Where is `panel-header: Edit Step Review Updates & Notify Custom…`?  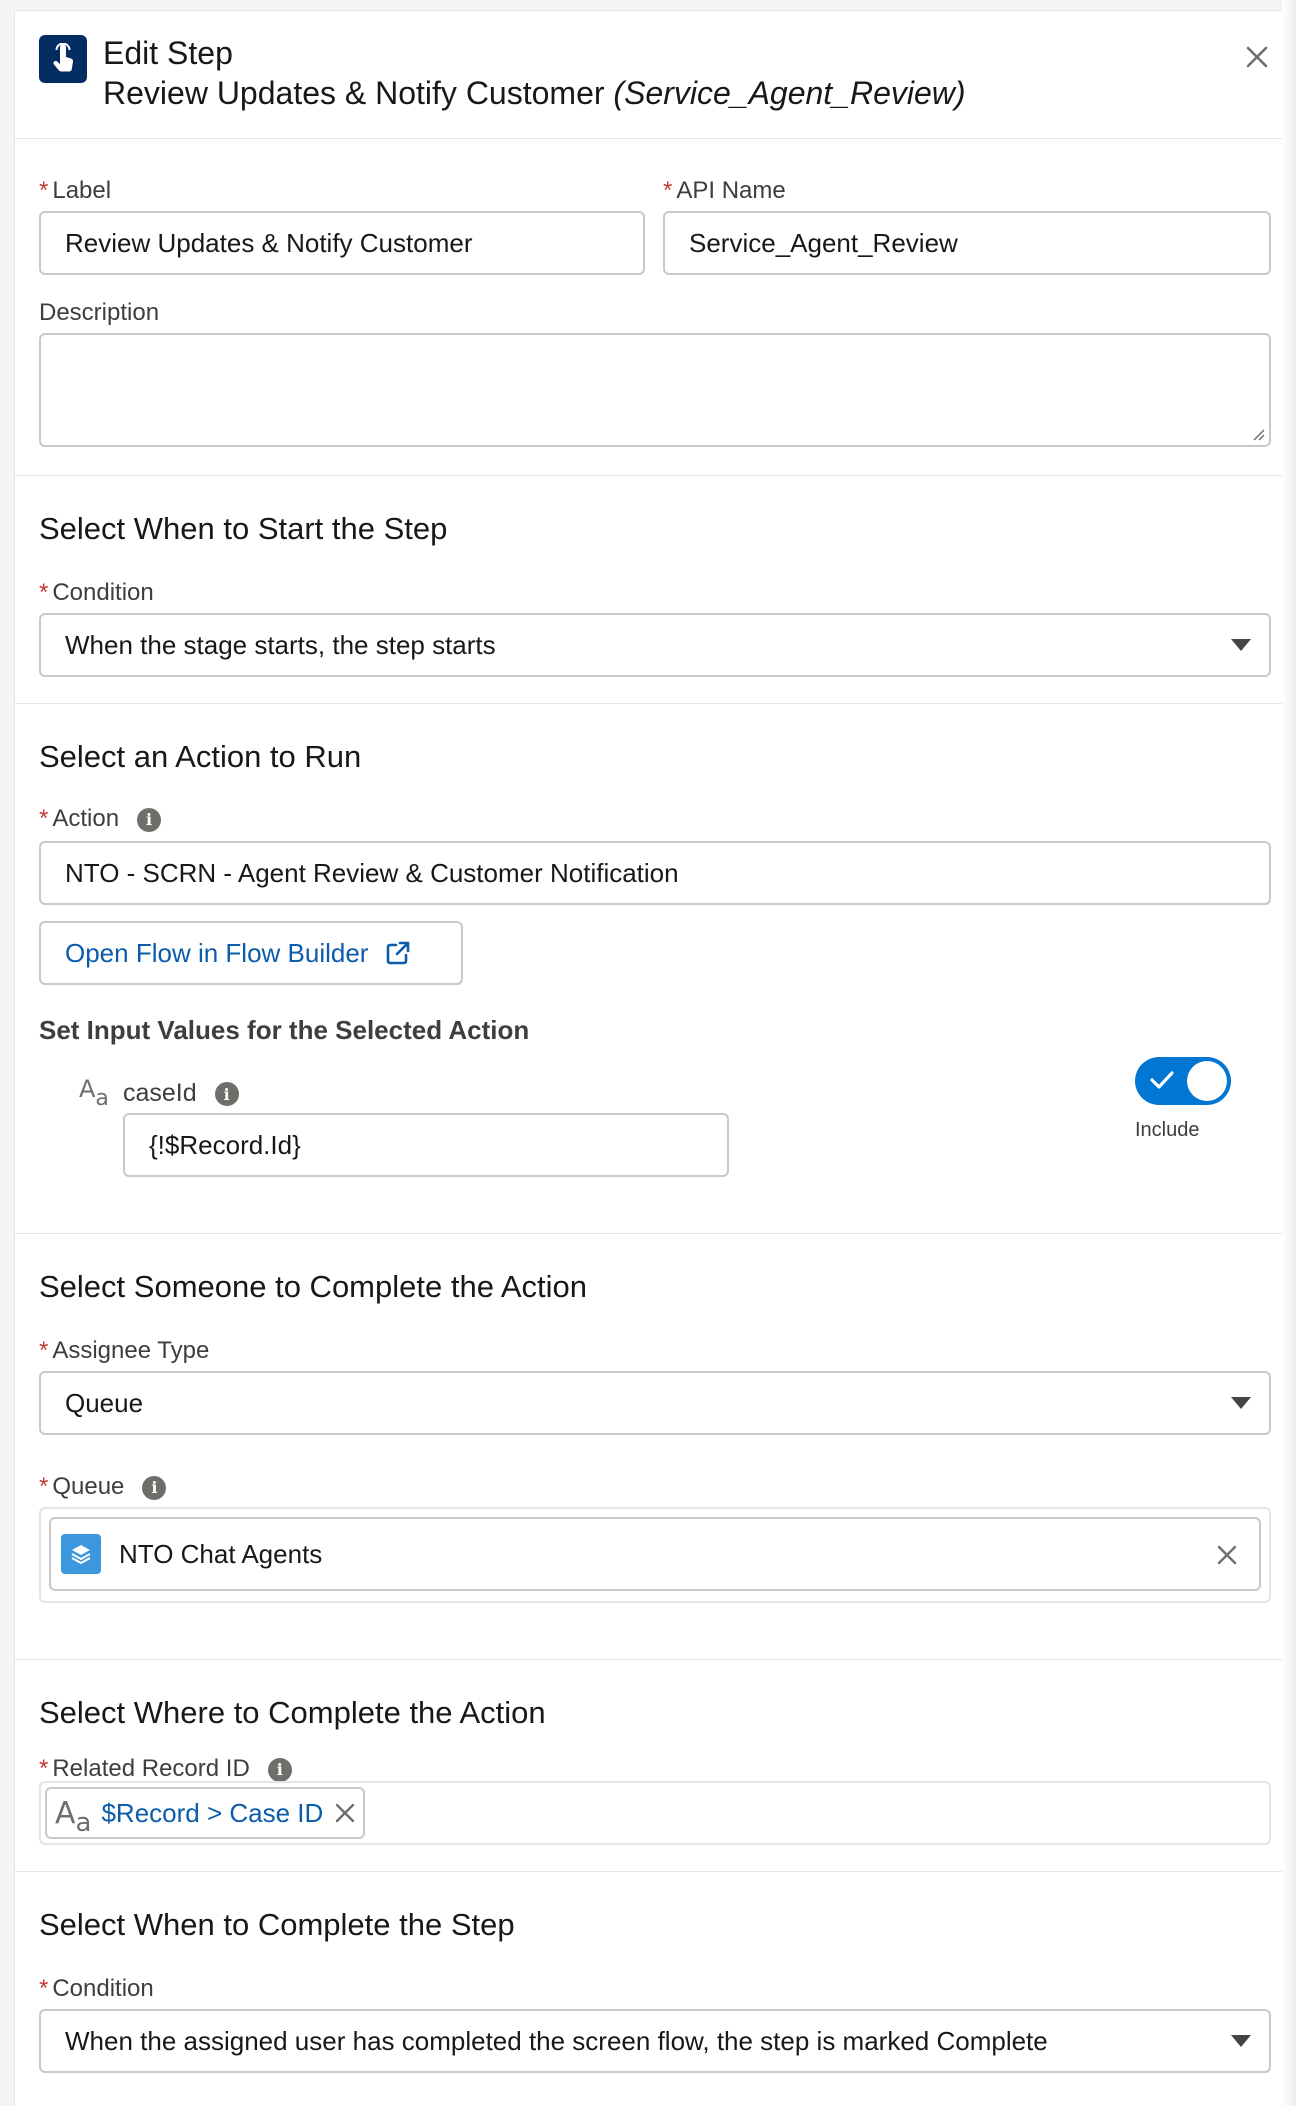
panel-header: Edit Step Review Updates & Notify Custom… is located at coordinates (655, 75).